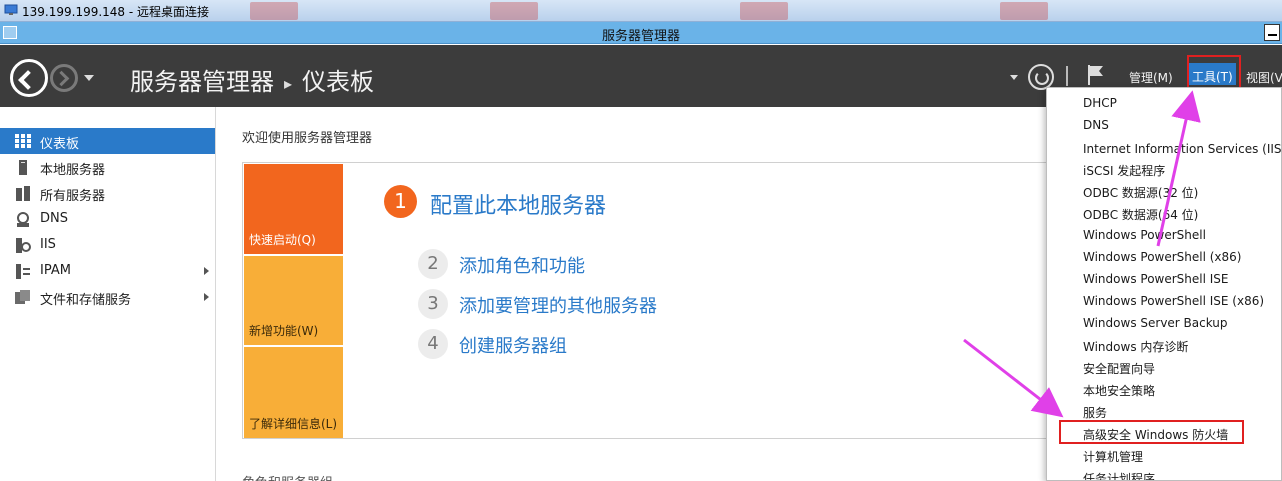 Image resolution: width=1282 pixels, height=481 pixels. What do you see at coordinates (23, 193) in the screenshot?
I see `servers-icon` at bounding box center [23, 193].